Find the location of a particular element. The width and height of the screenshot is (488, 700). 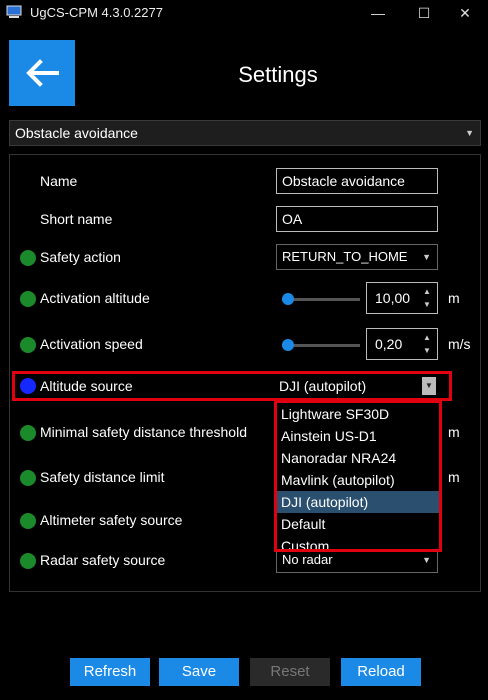

window-title: UgCS-CPM 4.3.0.2277 is located at coordinates (96, 12).